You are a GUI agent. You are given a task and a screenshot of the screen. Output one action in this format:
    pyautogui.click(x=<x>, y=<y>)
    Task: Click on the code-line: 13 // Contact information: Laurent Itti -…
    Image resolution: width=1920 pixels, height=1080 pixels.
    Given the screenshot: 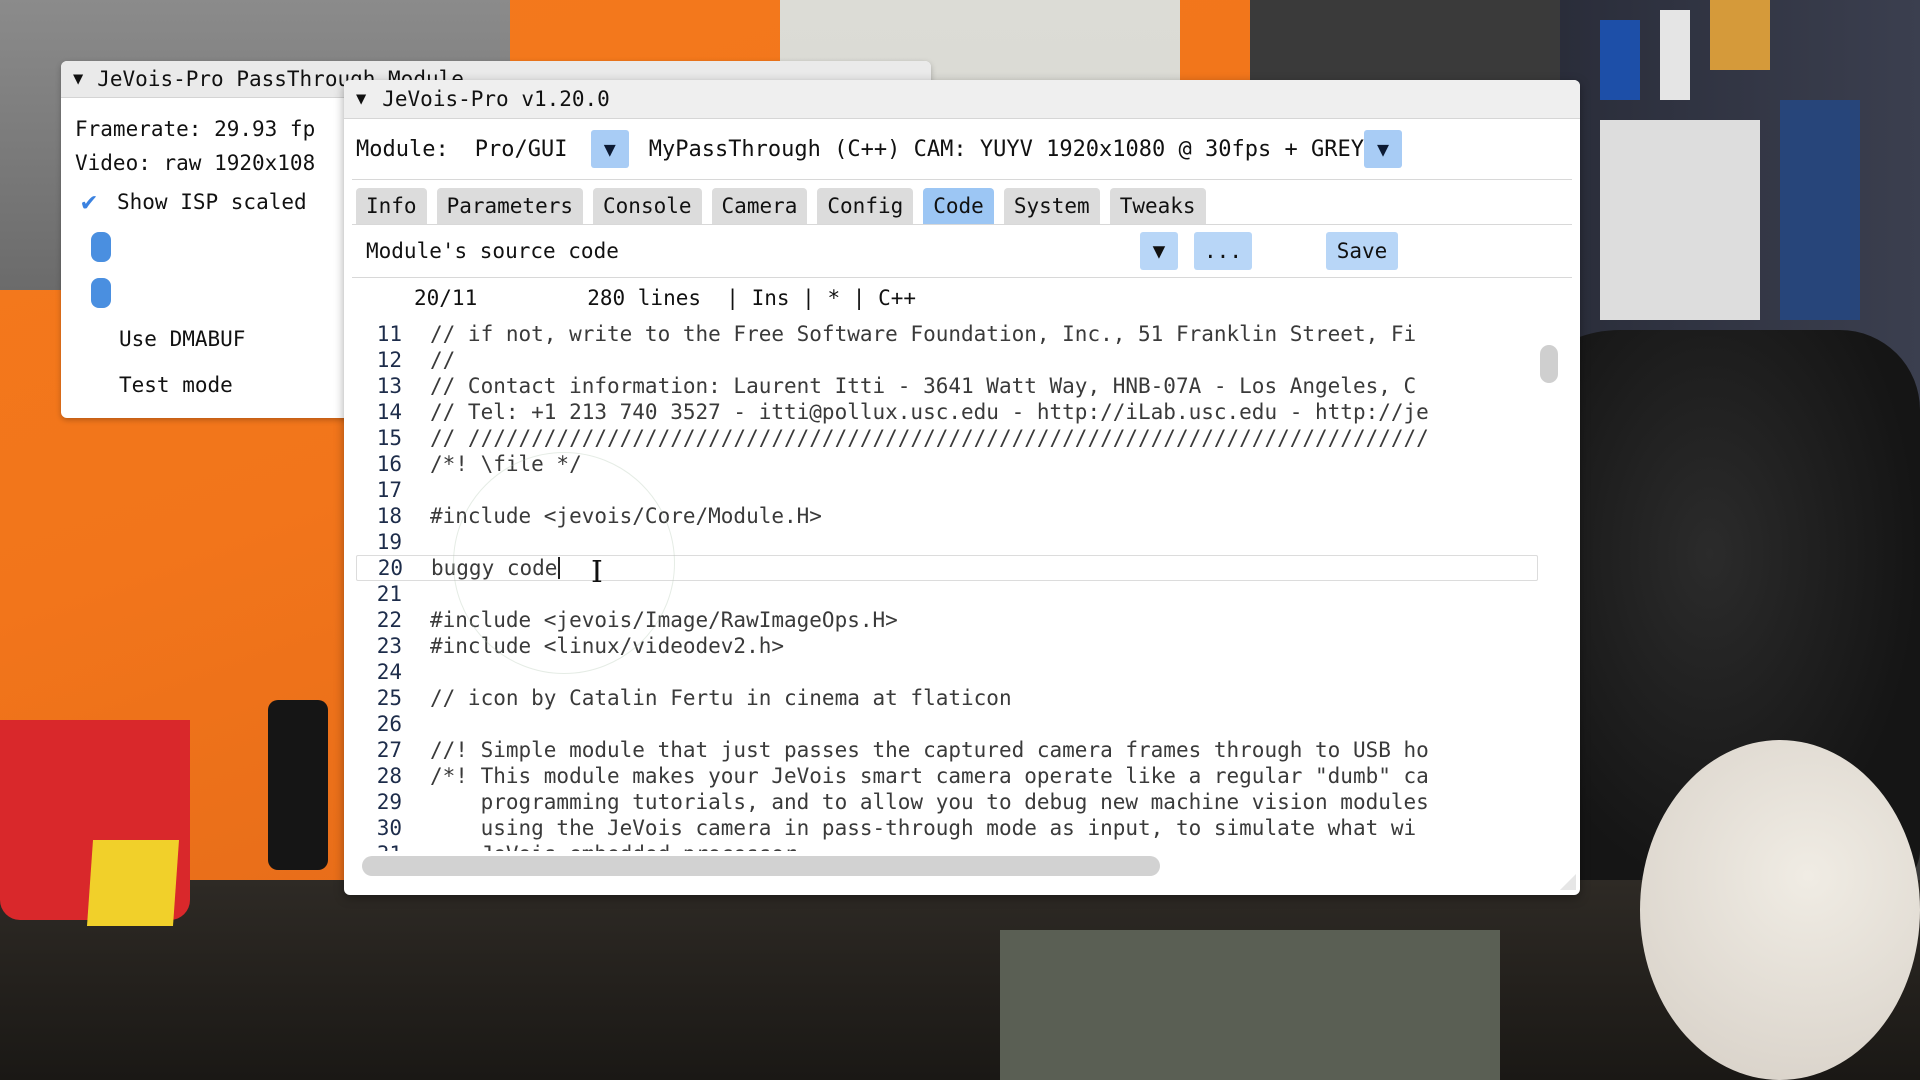 What is the action you would take?
    pyautogui.click(x=947, y=386)
    